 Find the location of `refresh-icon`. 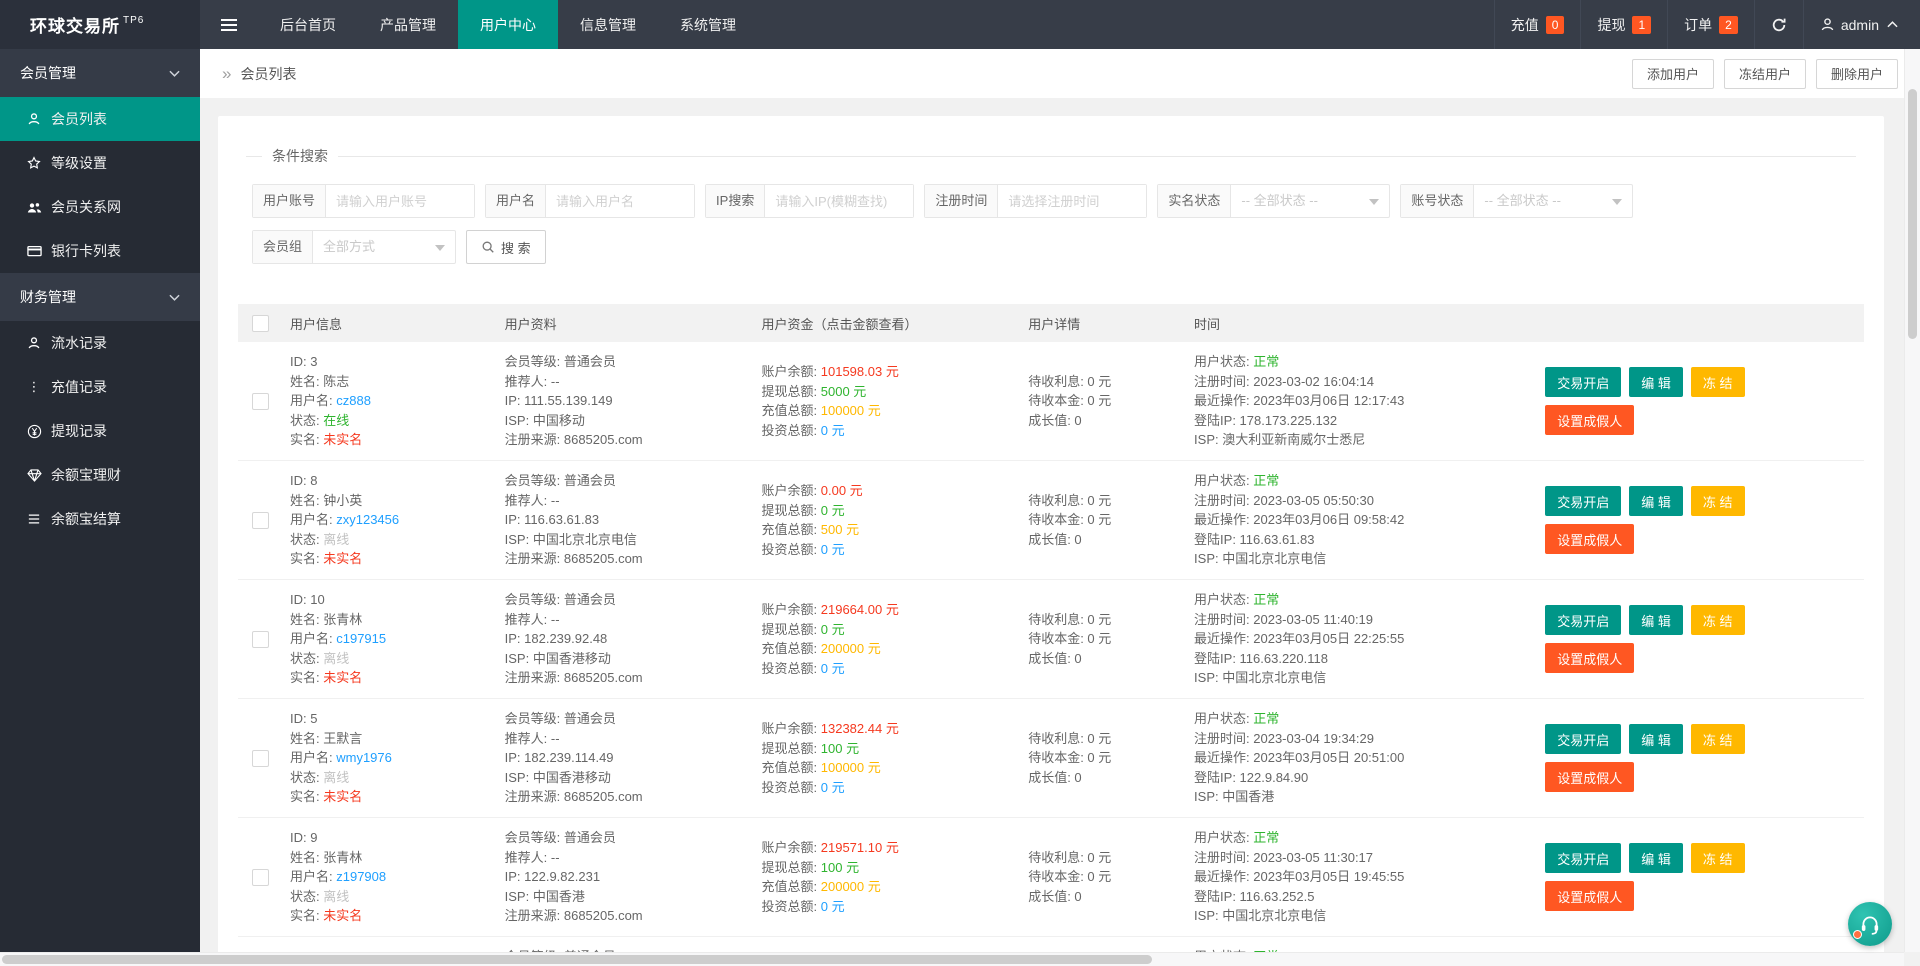

refresh-icon is located at coordinates (1779, 25).